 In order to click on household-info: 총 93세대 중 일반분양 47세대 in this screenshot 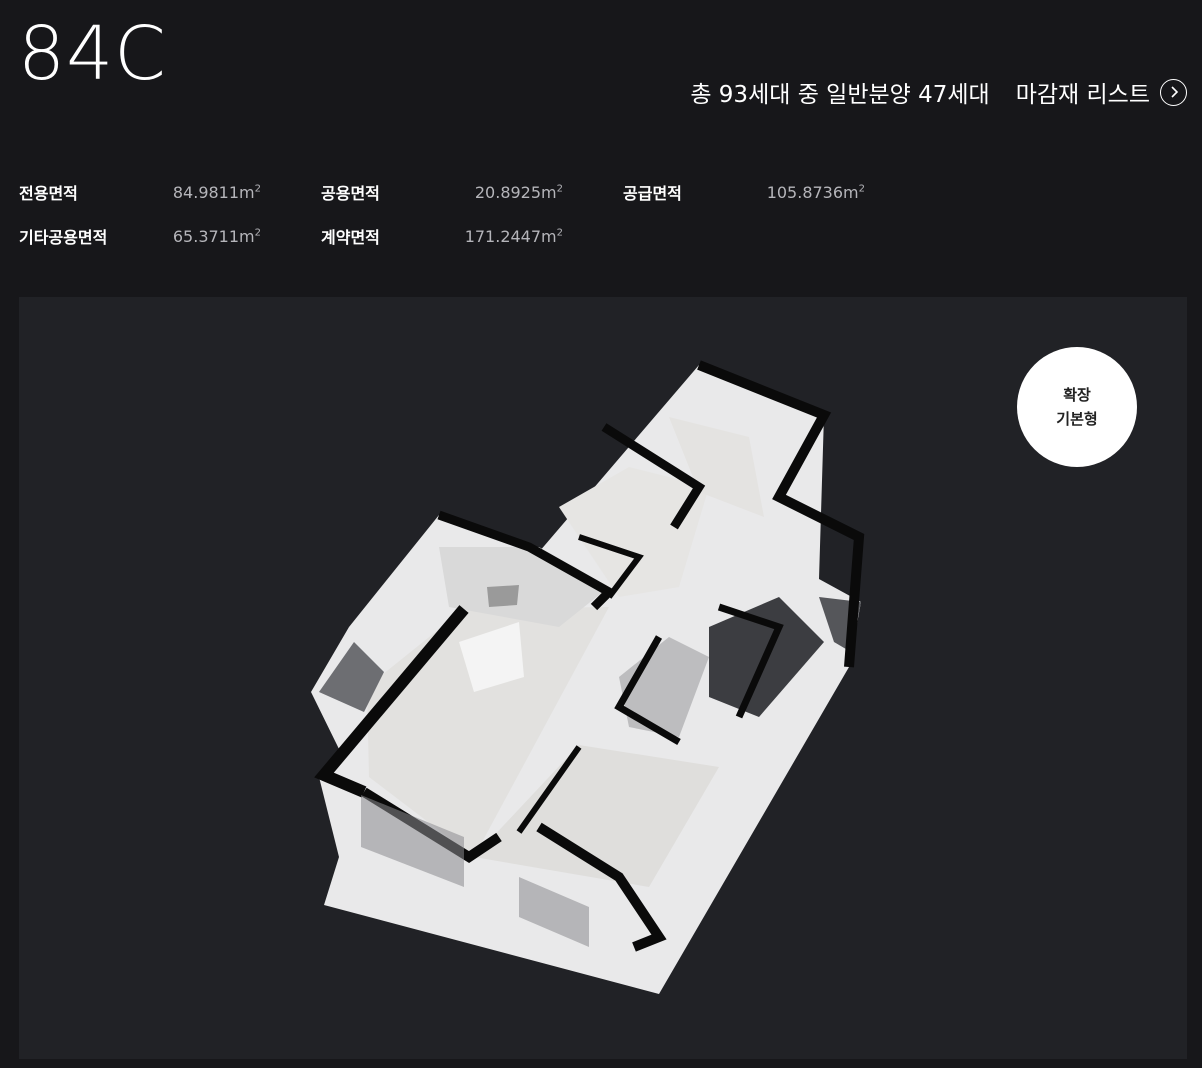, I will do `click(840, 95)`.